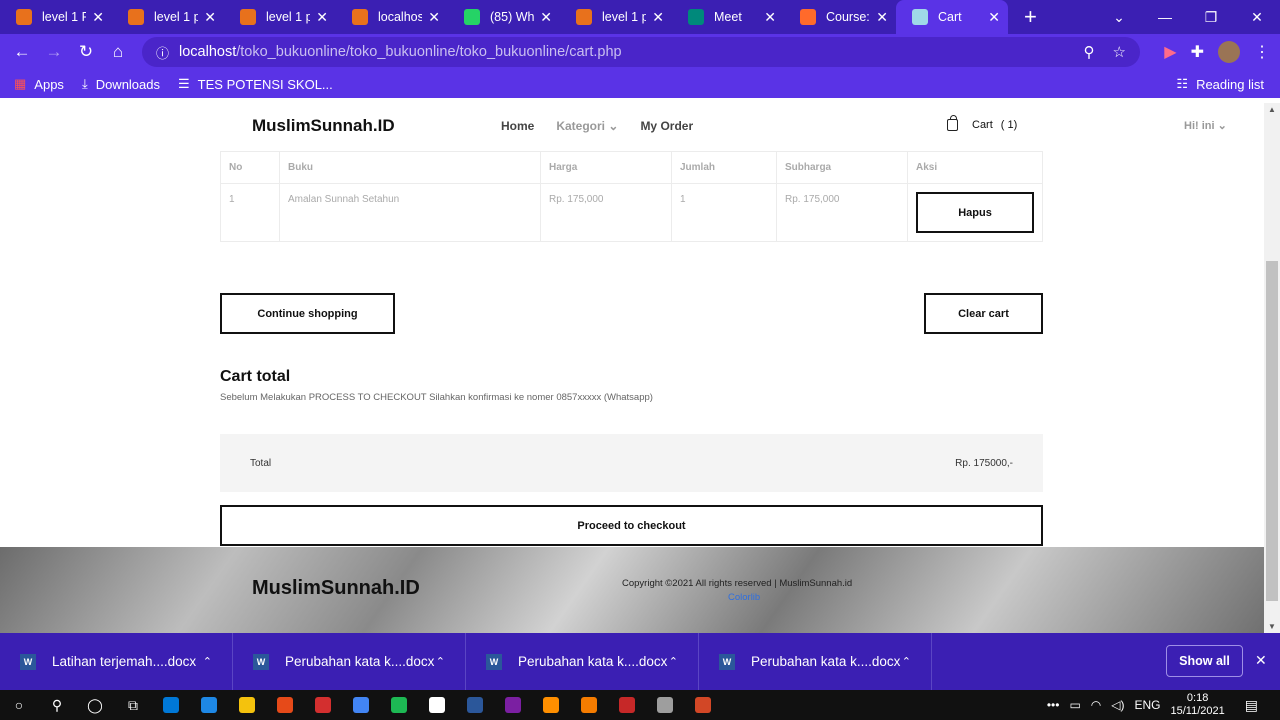 Image resolution: width=1280 pixels, height=720 pixels. What do you see at coordinates (1053, 705) in the screenshot?
I see `overflow-icon: •••` at bounding box center [1053, 705].